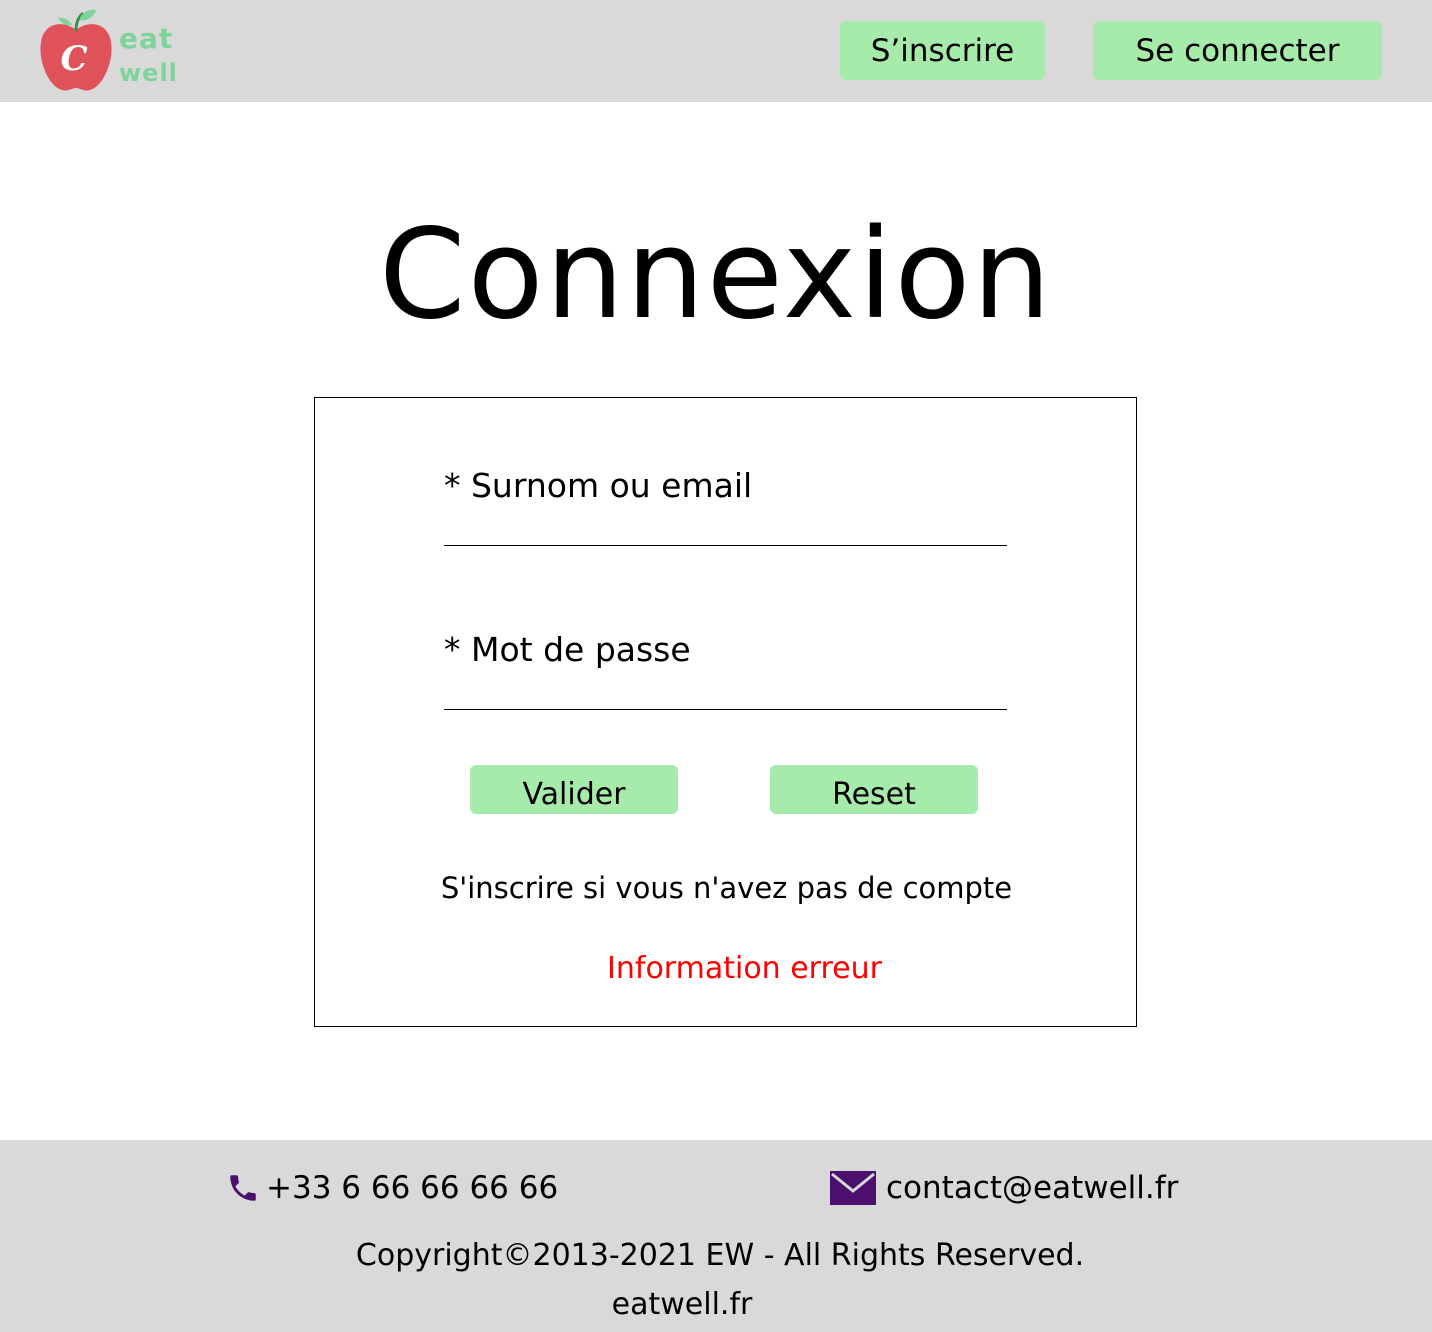 This screenshot has height=1332, width=1432. What do you see at coordinates (874, 789) in the screenshot?
I see `reset-button: Reset` at bounding box center [874, 789].